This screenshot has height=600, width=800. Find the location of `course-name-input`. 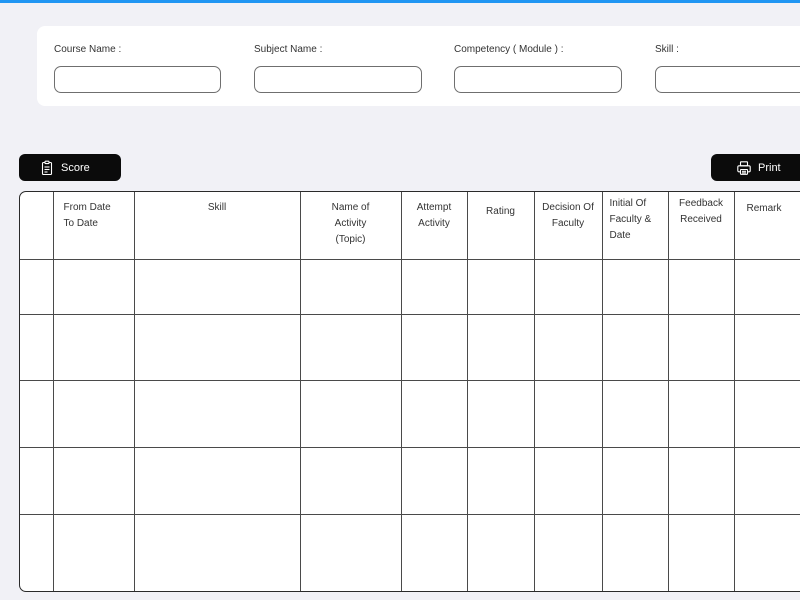

course-name-input is located at coordinates (137, 79).